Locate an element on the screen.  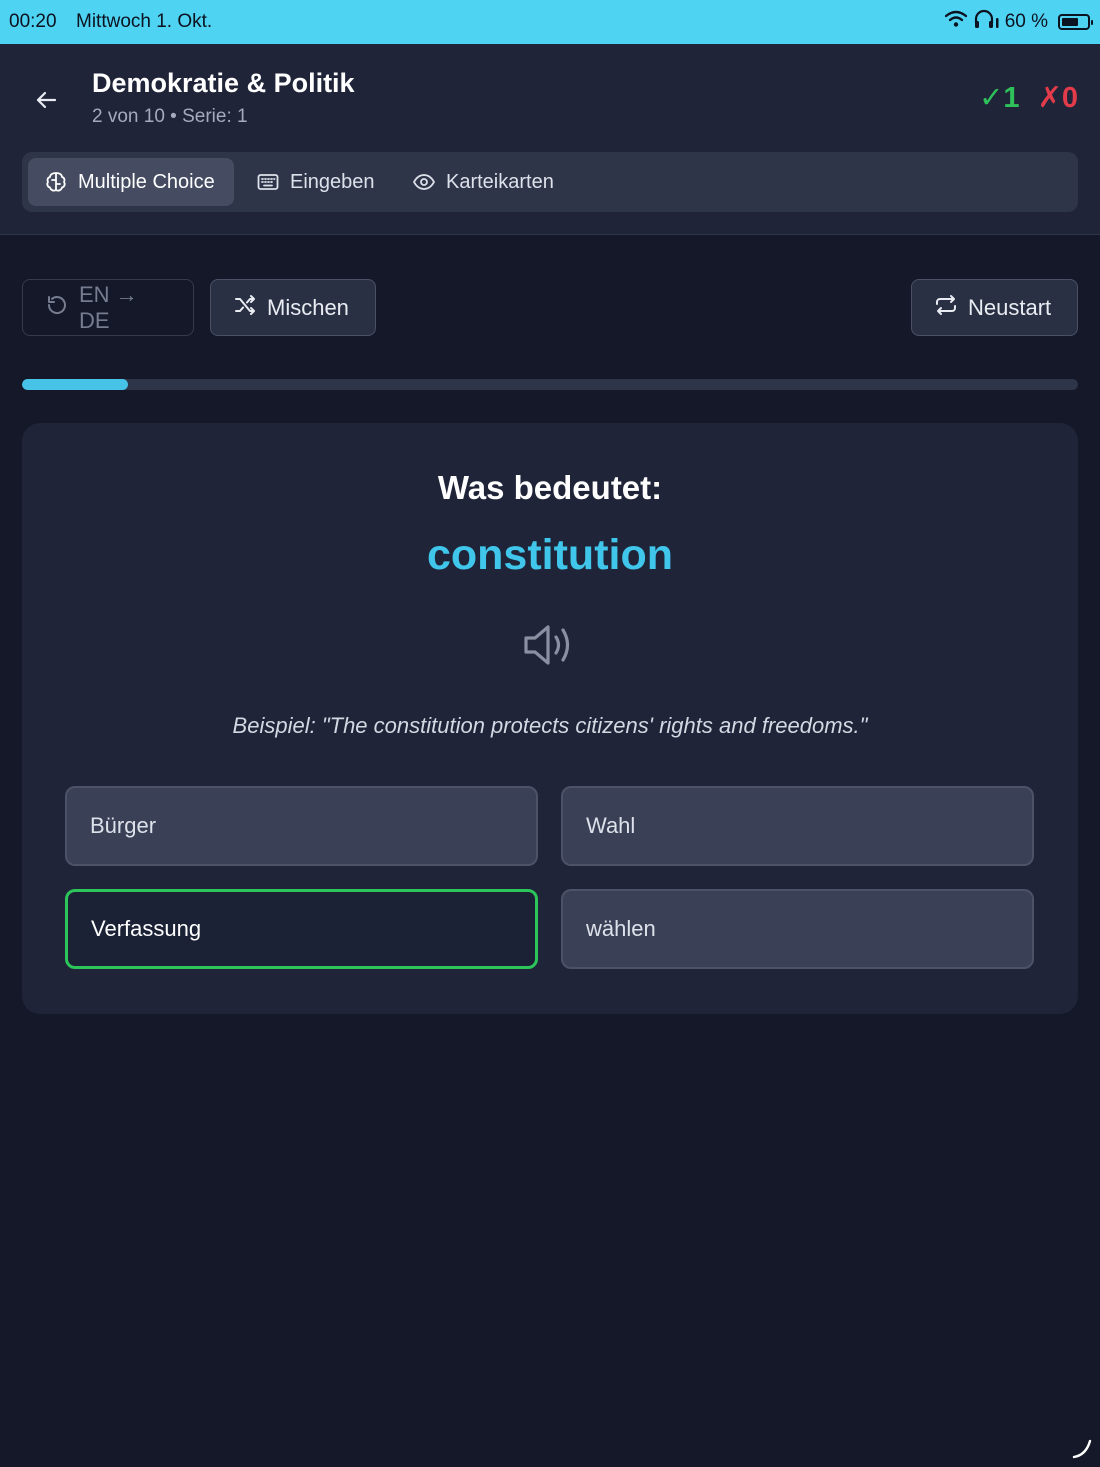
tab-multiple-choice: Multiple Choice is located at coordinates (131, 182).